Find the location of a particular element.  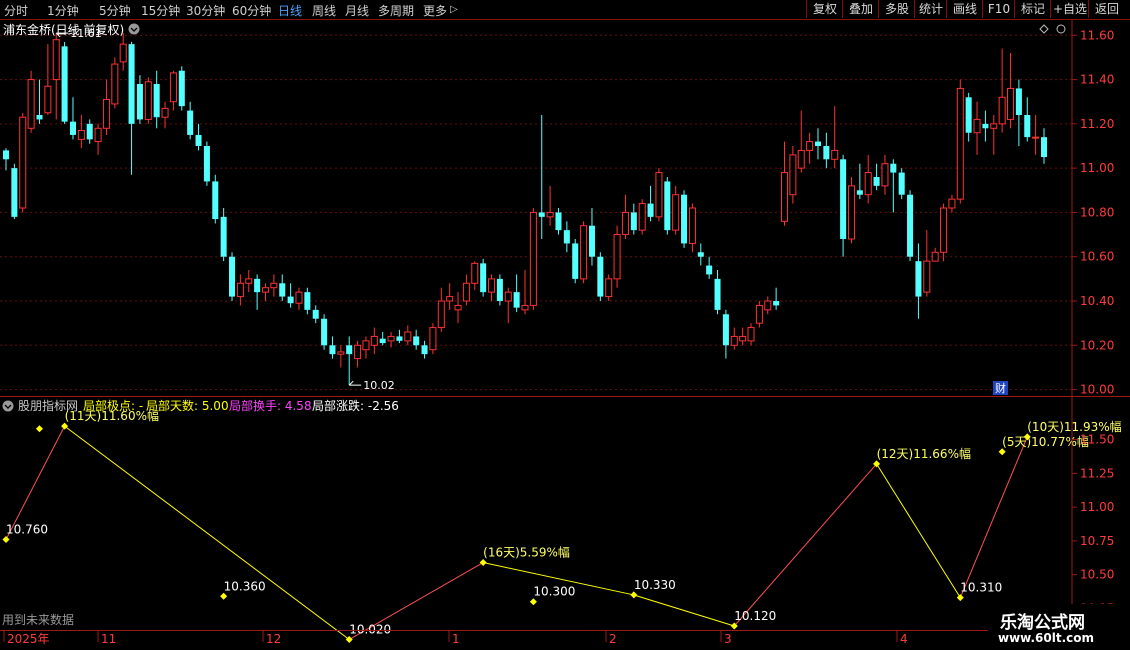

period-daily: 日线 is located at coordinates (290, 10).